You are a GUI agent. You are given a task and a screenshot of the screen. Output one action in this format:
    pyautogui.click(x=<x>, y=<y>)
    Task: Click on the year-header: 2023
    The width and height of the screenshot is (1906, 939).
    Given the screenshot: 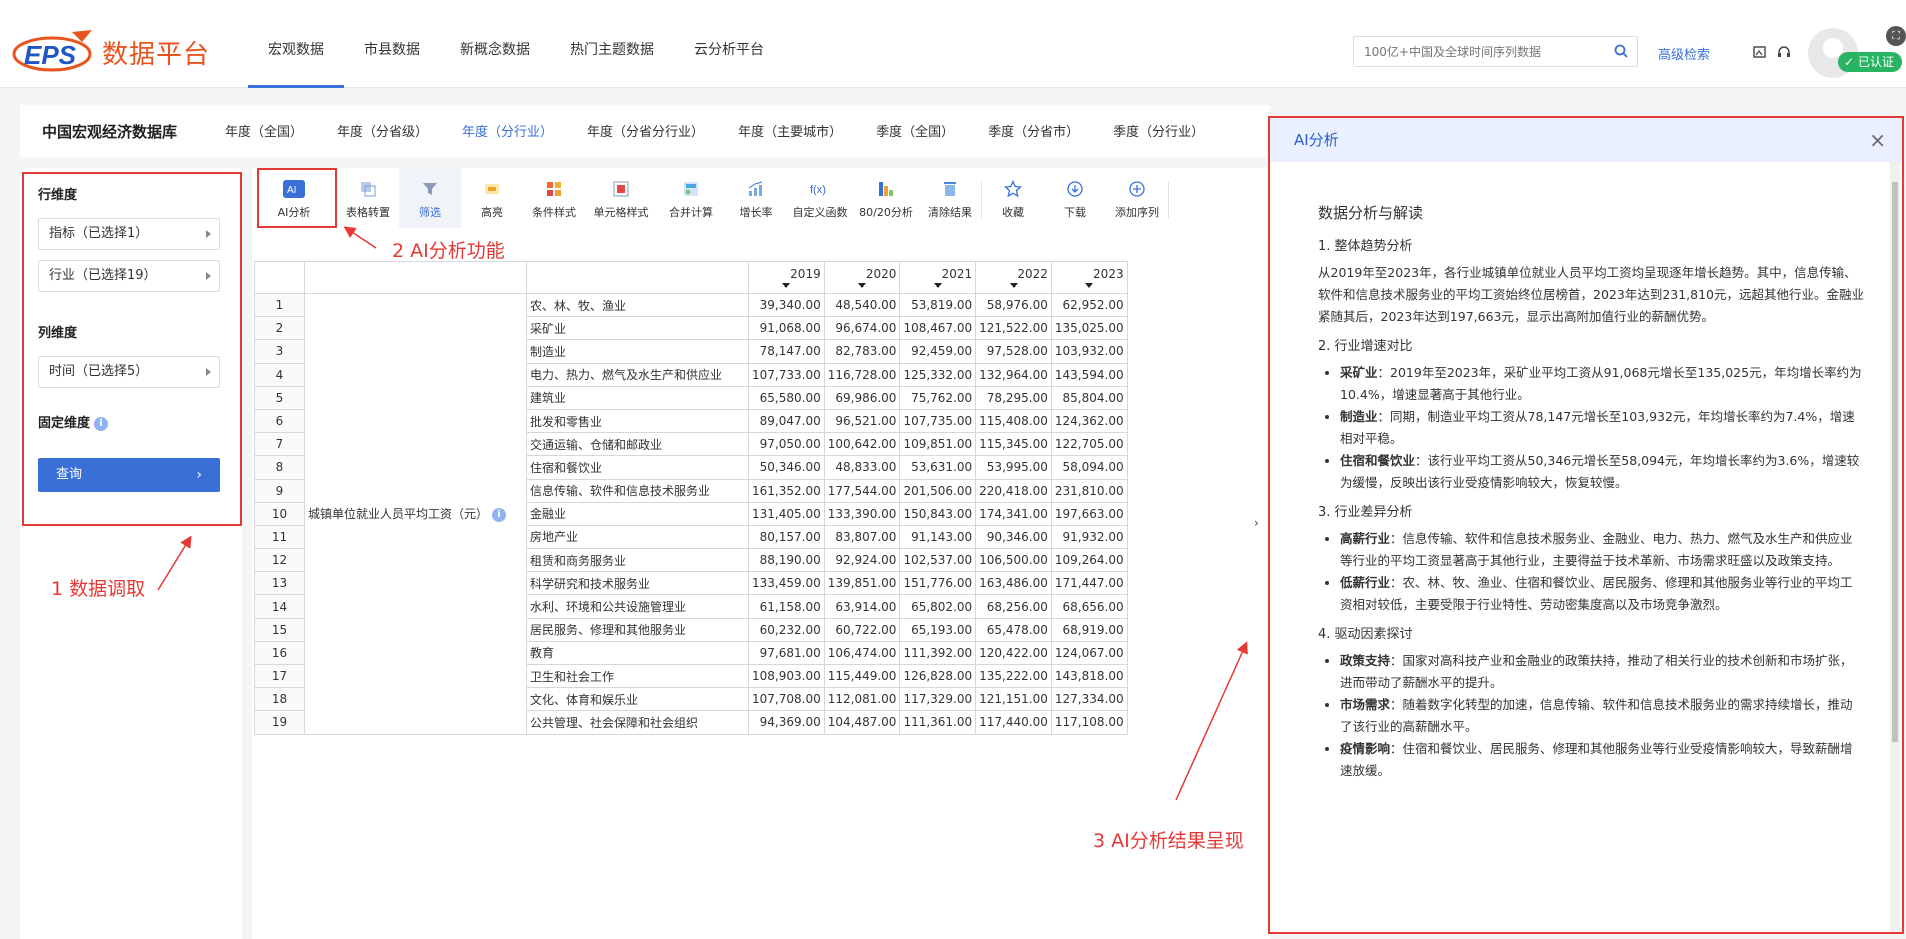 What is the action you would take?
    pyautogui.click(x=1089, y=277)
    